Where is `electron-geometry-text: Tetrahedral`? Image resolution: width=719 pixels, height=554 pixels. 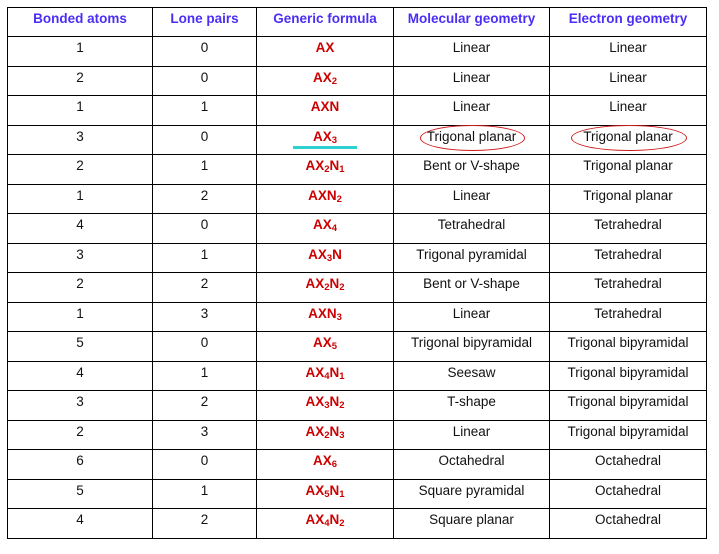 electron-geometry-text: Tetrahedral is located at coordinates (628, 283).